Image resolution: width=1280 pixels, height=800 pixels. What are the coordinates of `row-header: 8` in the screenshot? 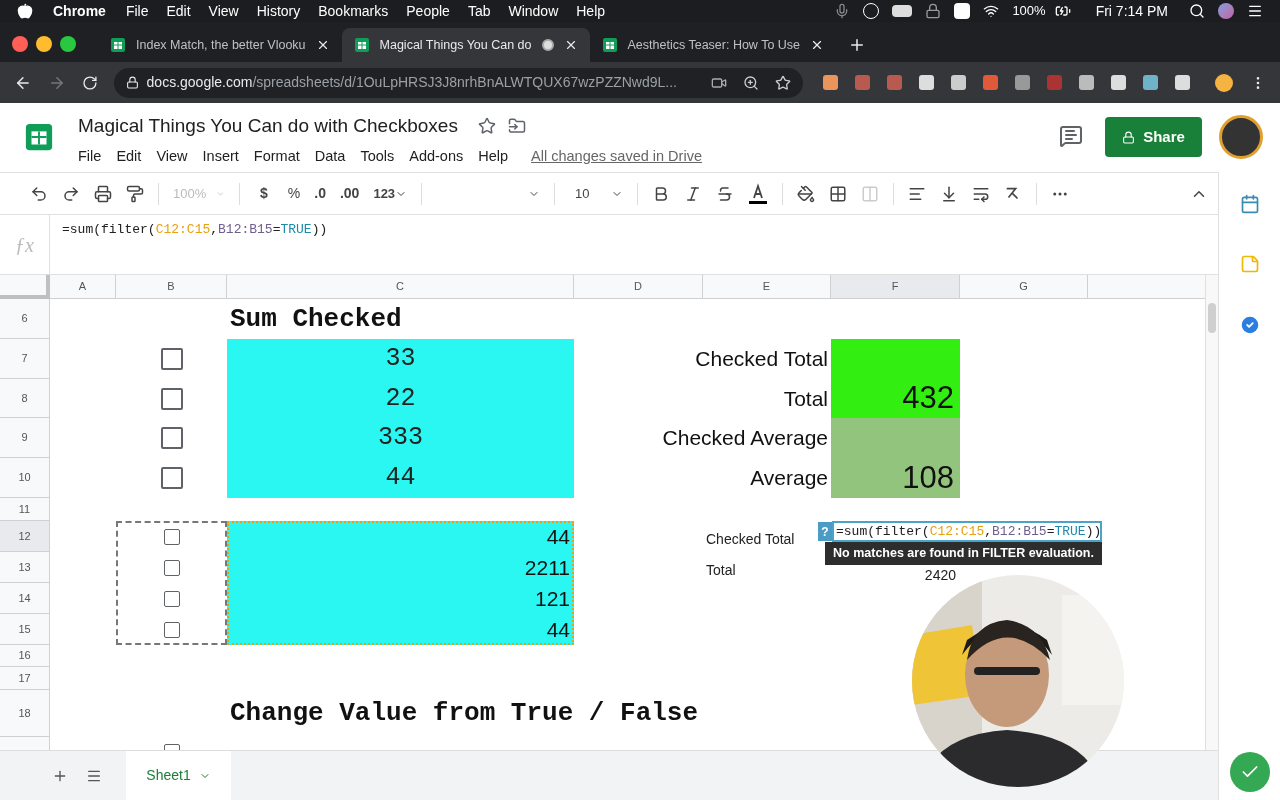 It's located at (25, 398).